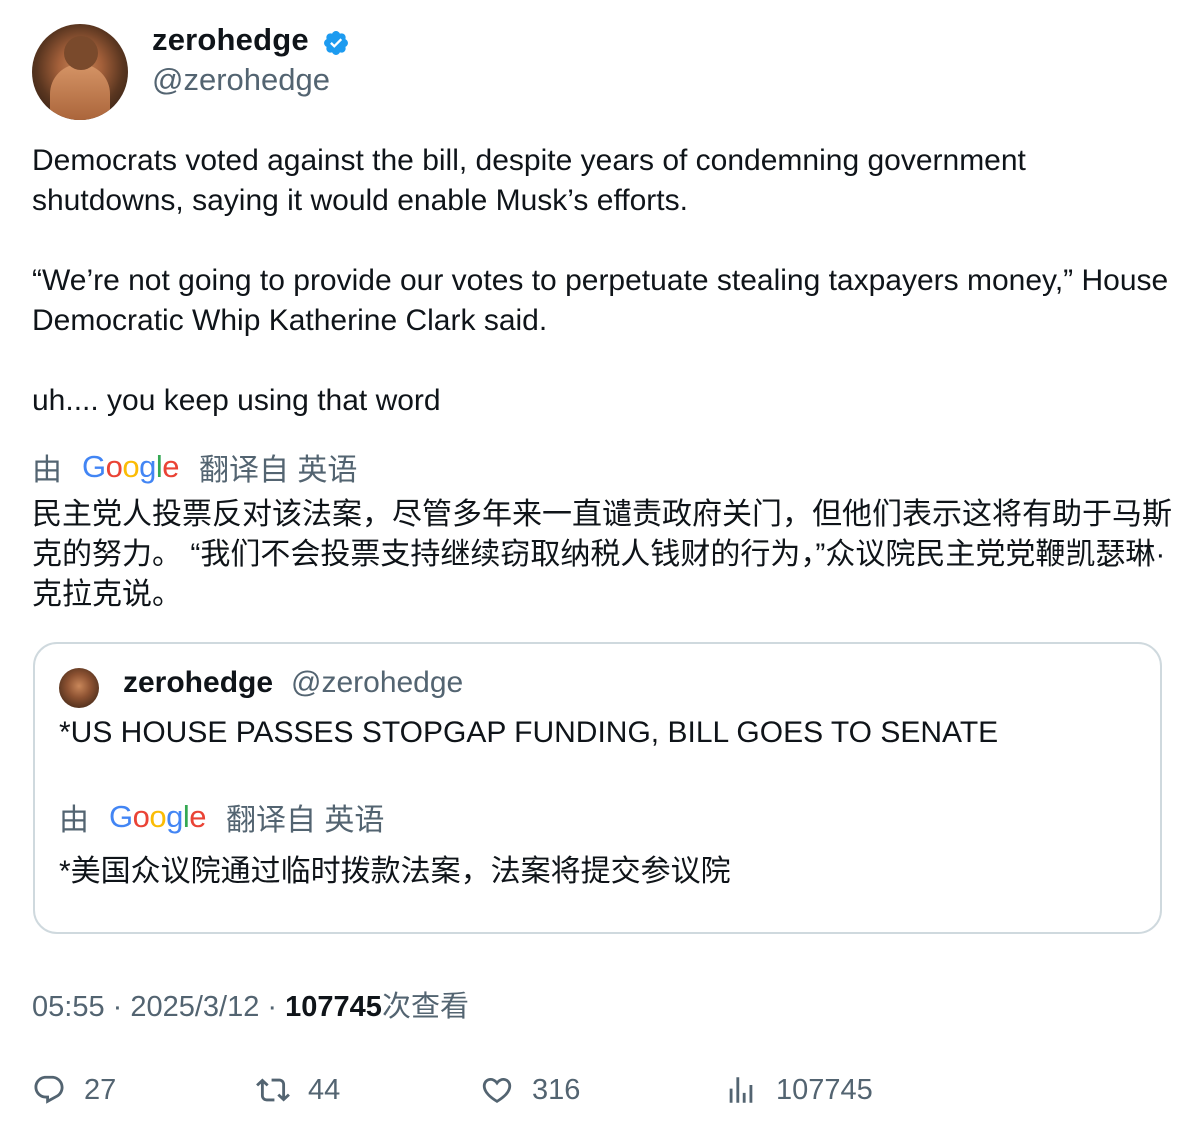 This screenshot has width=1196, height=1136. What do you see at coordinates (198, 682) in the screenshot?
I see `quoted-author-name: zerohedge` at bounding box center [198, 682].